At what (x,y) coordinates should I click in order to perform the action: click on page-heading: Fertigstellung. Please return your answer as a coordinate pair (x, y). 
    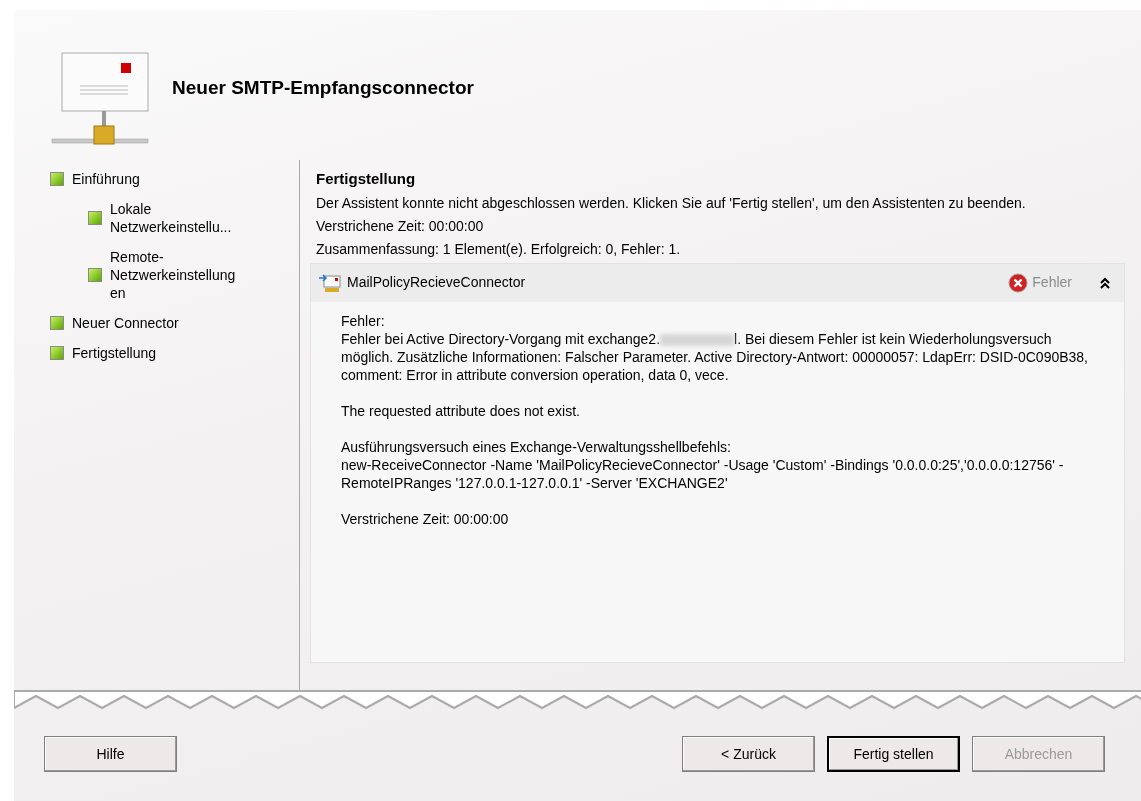
    Looking at the image, I should click on (366, 179).